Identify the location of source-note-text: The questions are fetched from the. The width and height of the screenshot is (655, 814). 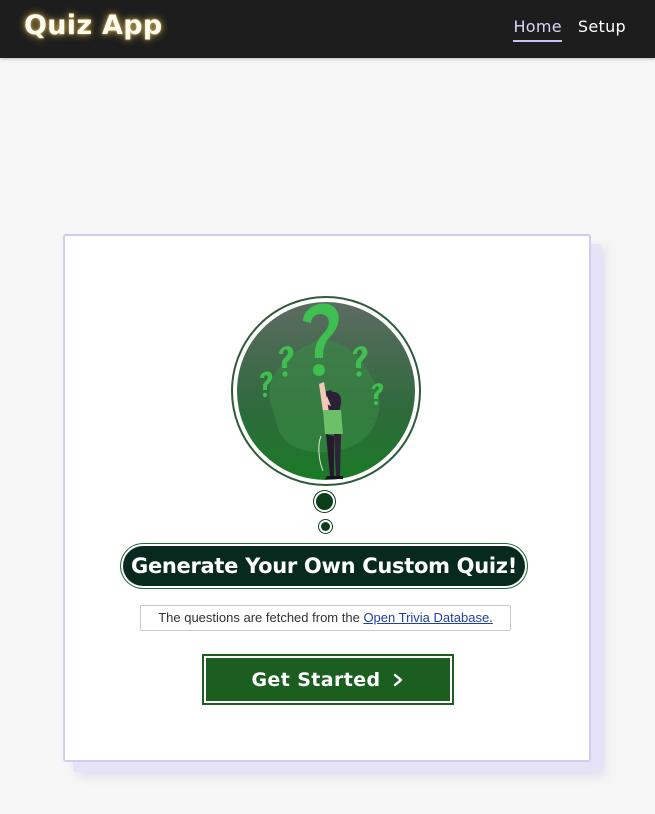
(261, 617).